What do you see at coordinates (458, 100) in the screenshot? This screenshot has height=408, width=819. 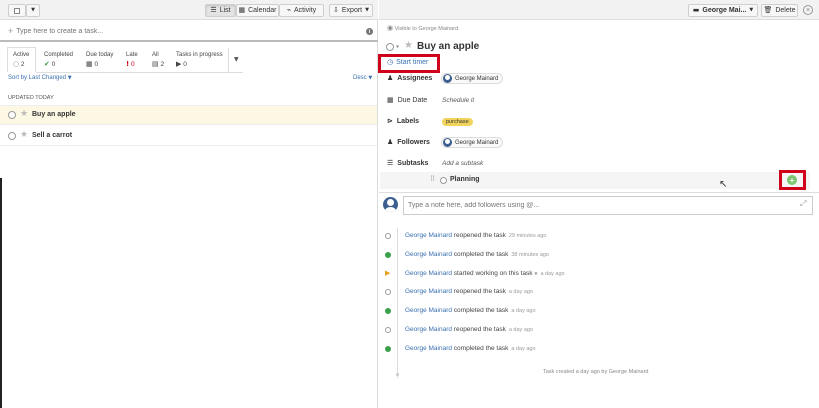 I see `schedule-link: Schedule it` at bounding box center [458, 100].